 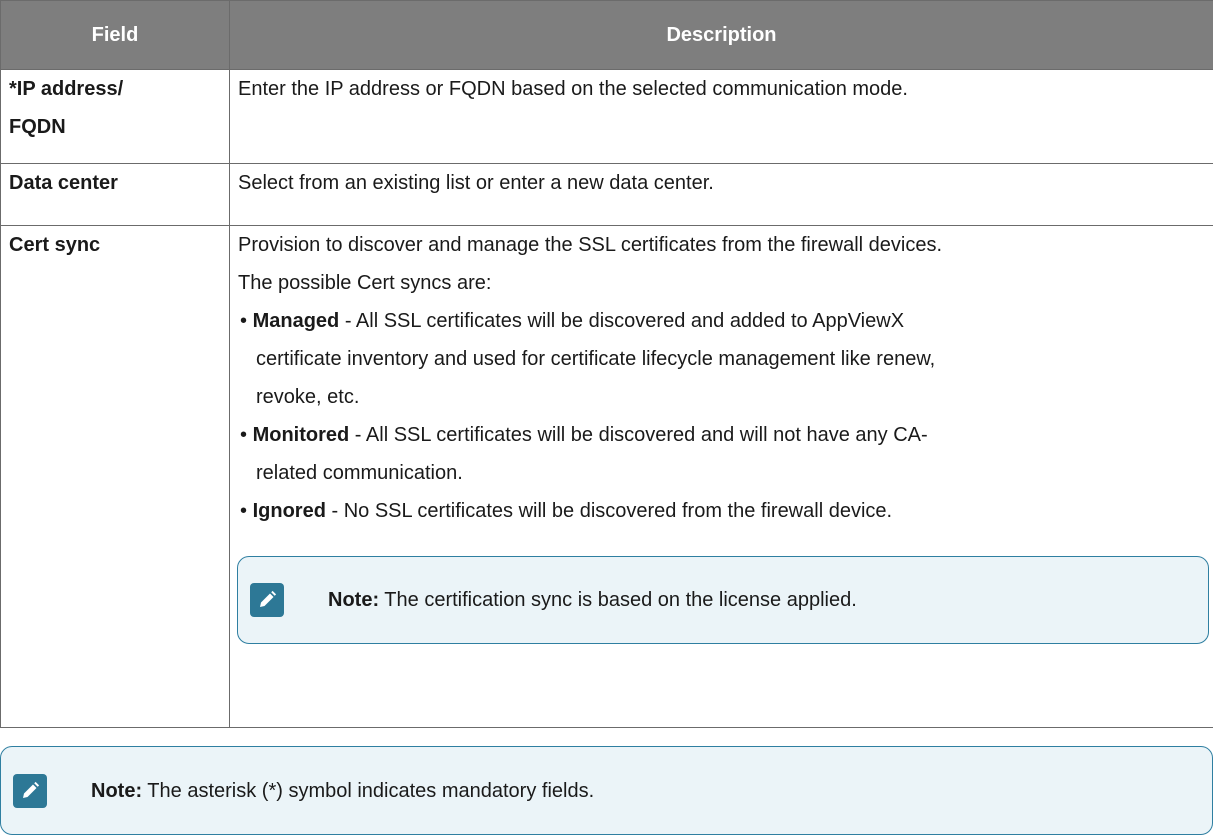 What do you see at coordinates (721, 35) in the screenshot?
I see `header-description: Description` at bounding box center [721, 35].